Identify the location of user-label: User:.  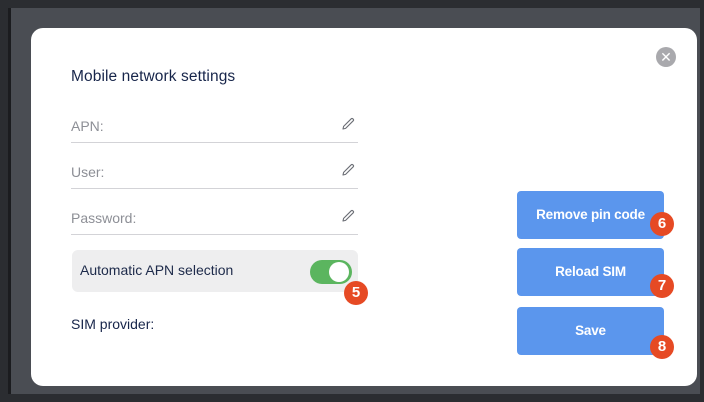
(88, 172).